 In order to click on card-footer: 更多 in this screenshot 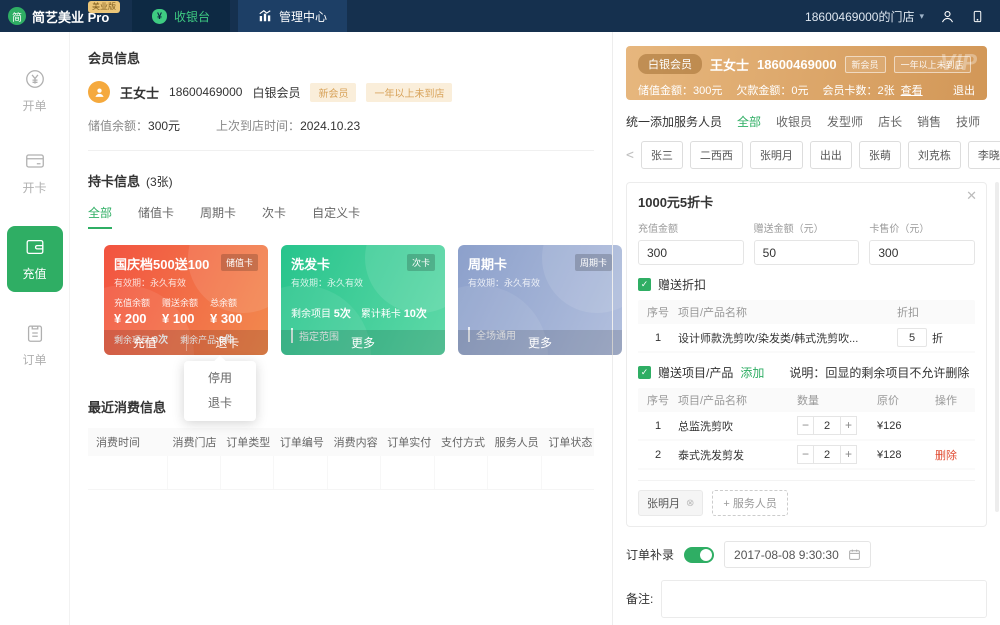, I will do `click(363, 342)`.